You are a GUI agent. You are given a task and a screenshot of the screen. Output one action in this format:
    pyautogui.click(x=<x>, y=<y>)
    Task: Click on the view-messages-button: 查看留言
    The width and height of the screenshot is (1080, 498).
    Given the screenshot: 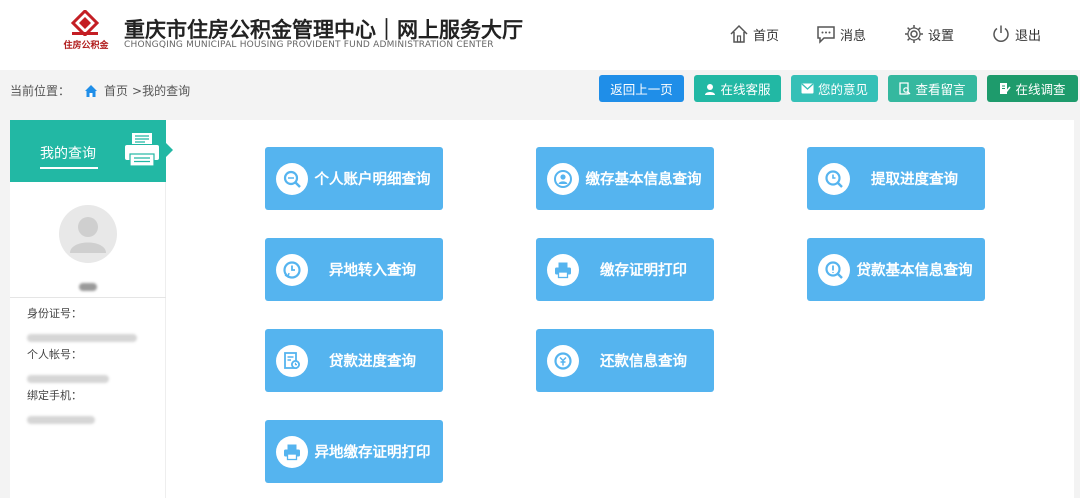 What is the action you would take?
    pyautogui.click(x=932, y=88)
    